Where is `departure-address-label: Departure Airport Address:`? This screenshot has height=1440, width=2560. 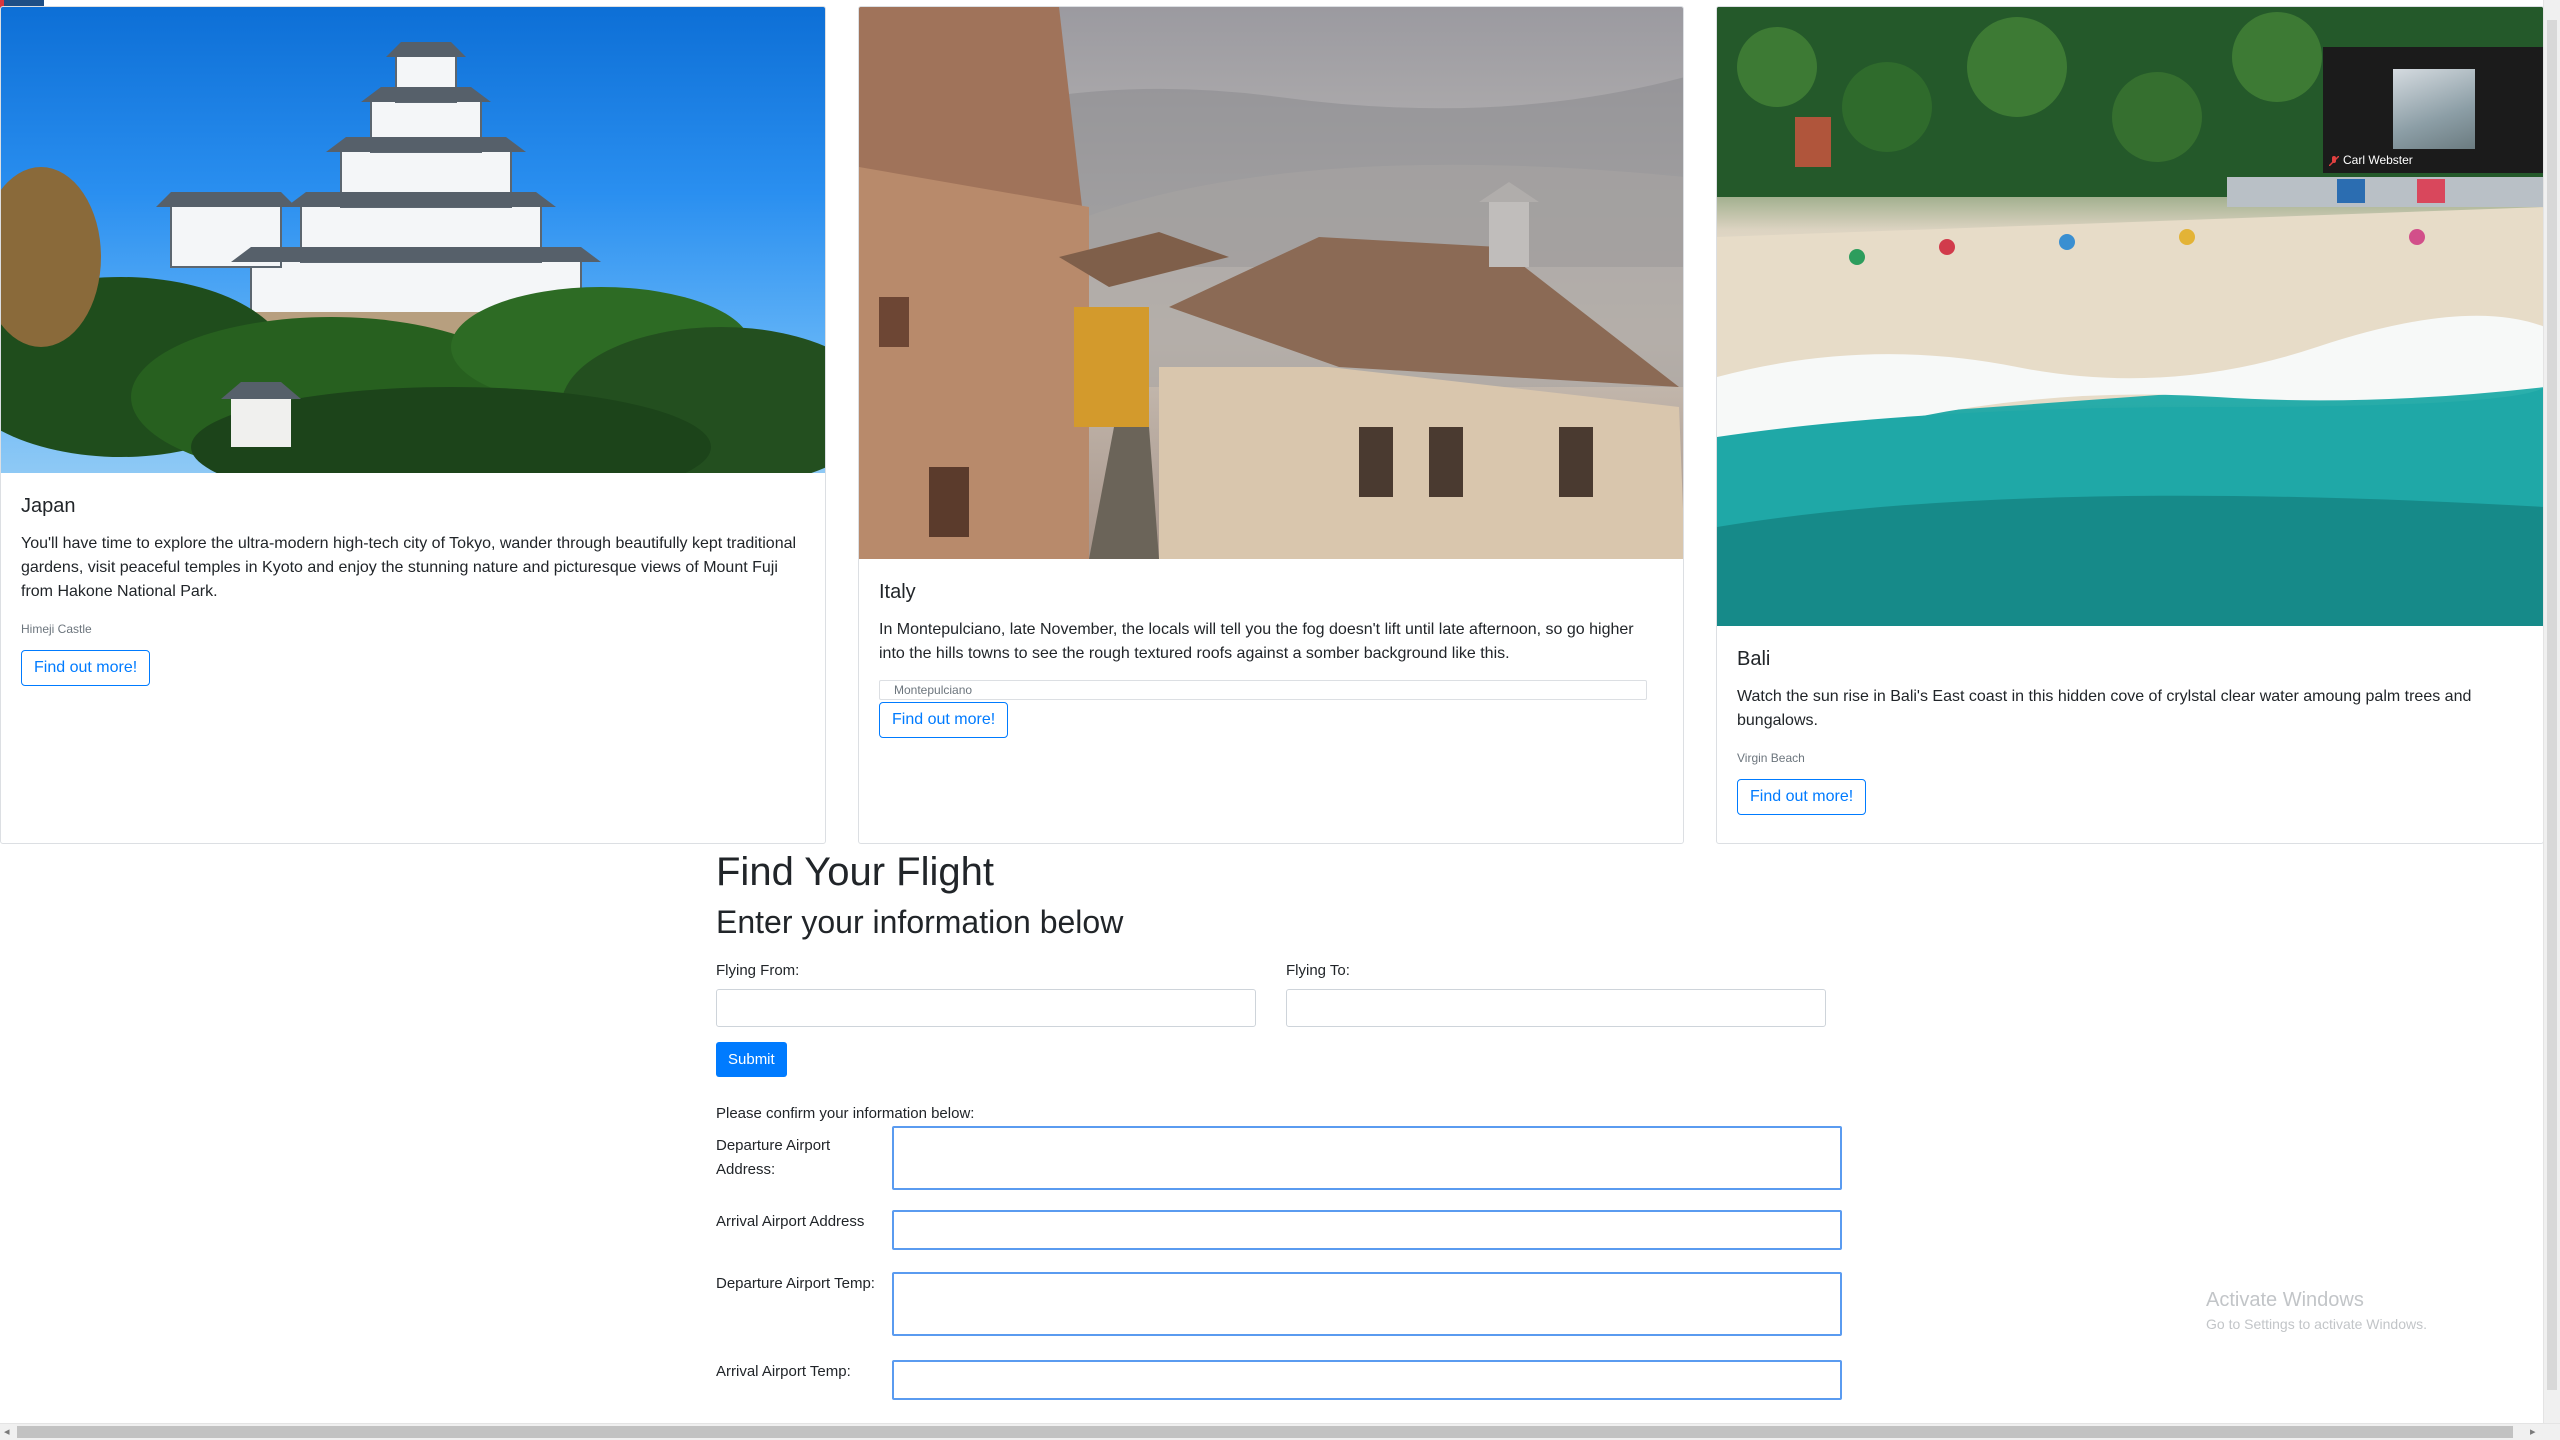
departure-address-label: Departure Airport Address: is located at coordinates (773, 1157).